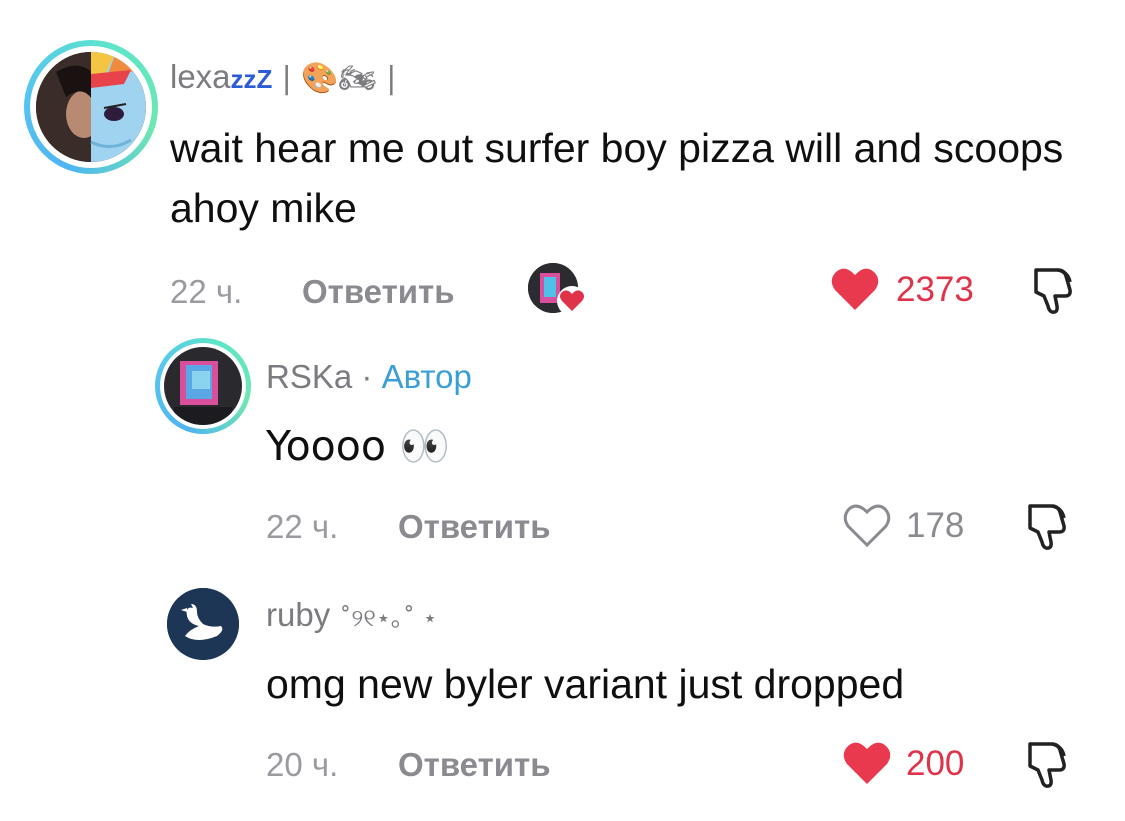 The width and height of the screenshot is (1125, 821). I want to click on swan-icon, so click(203, 624).